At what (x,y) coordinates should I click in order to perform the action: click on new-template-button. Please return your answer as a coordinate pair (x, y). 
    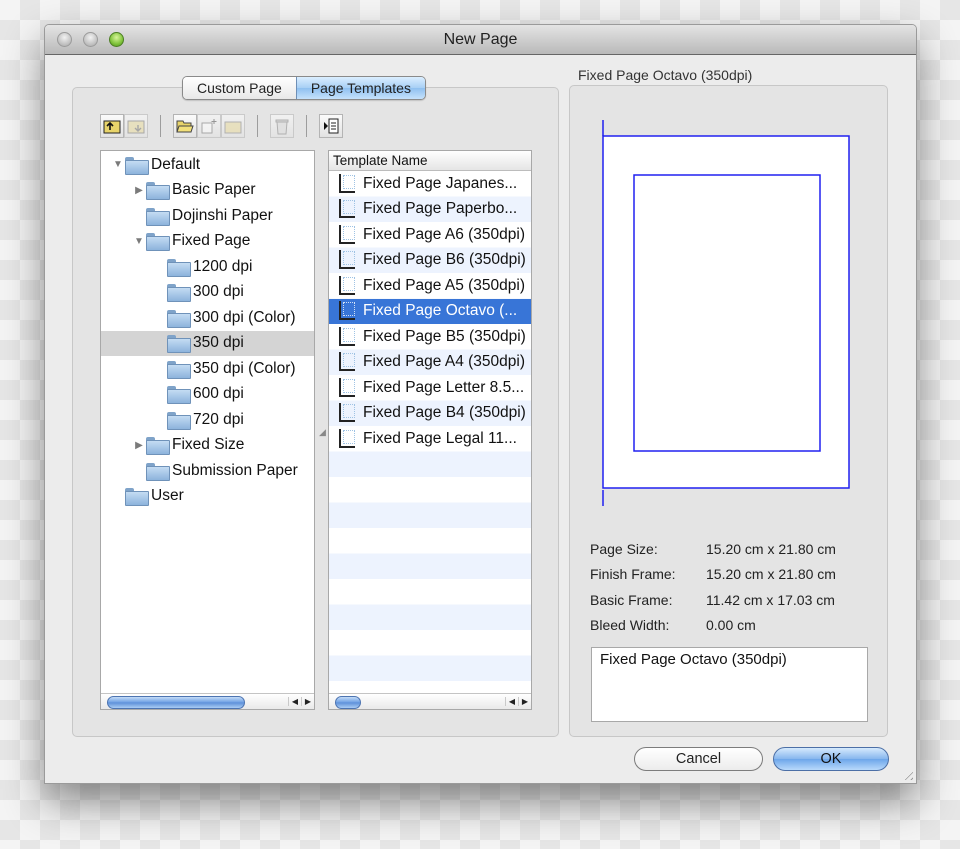
    Looking at the image, I should click on (209, 126).